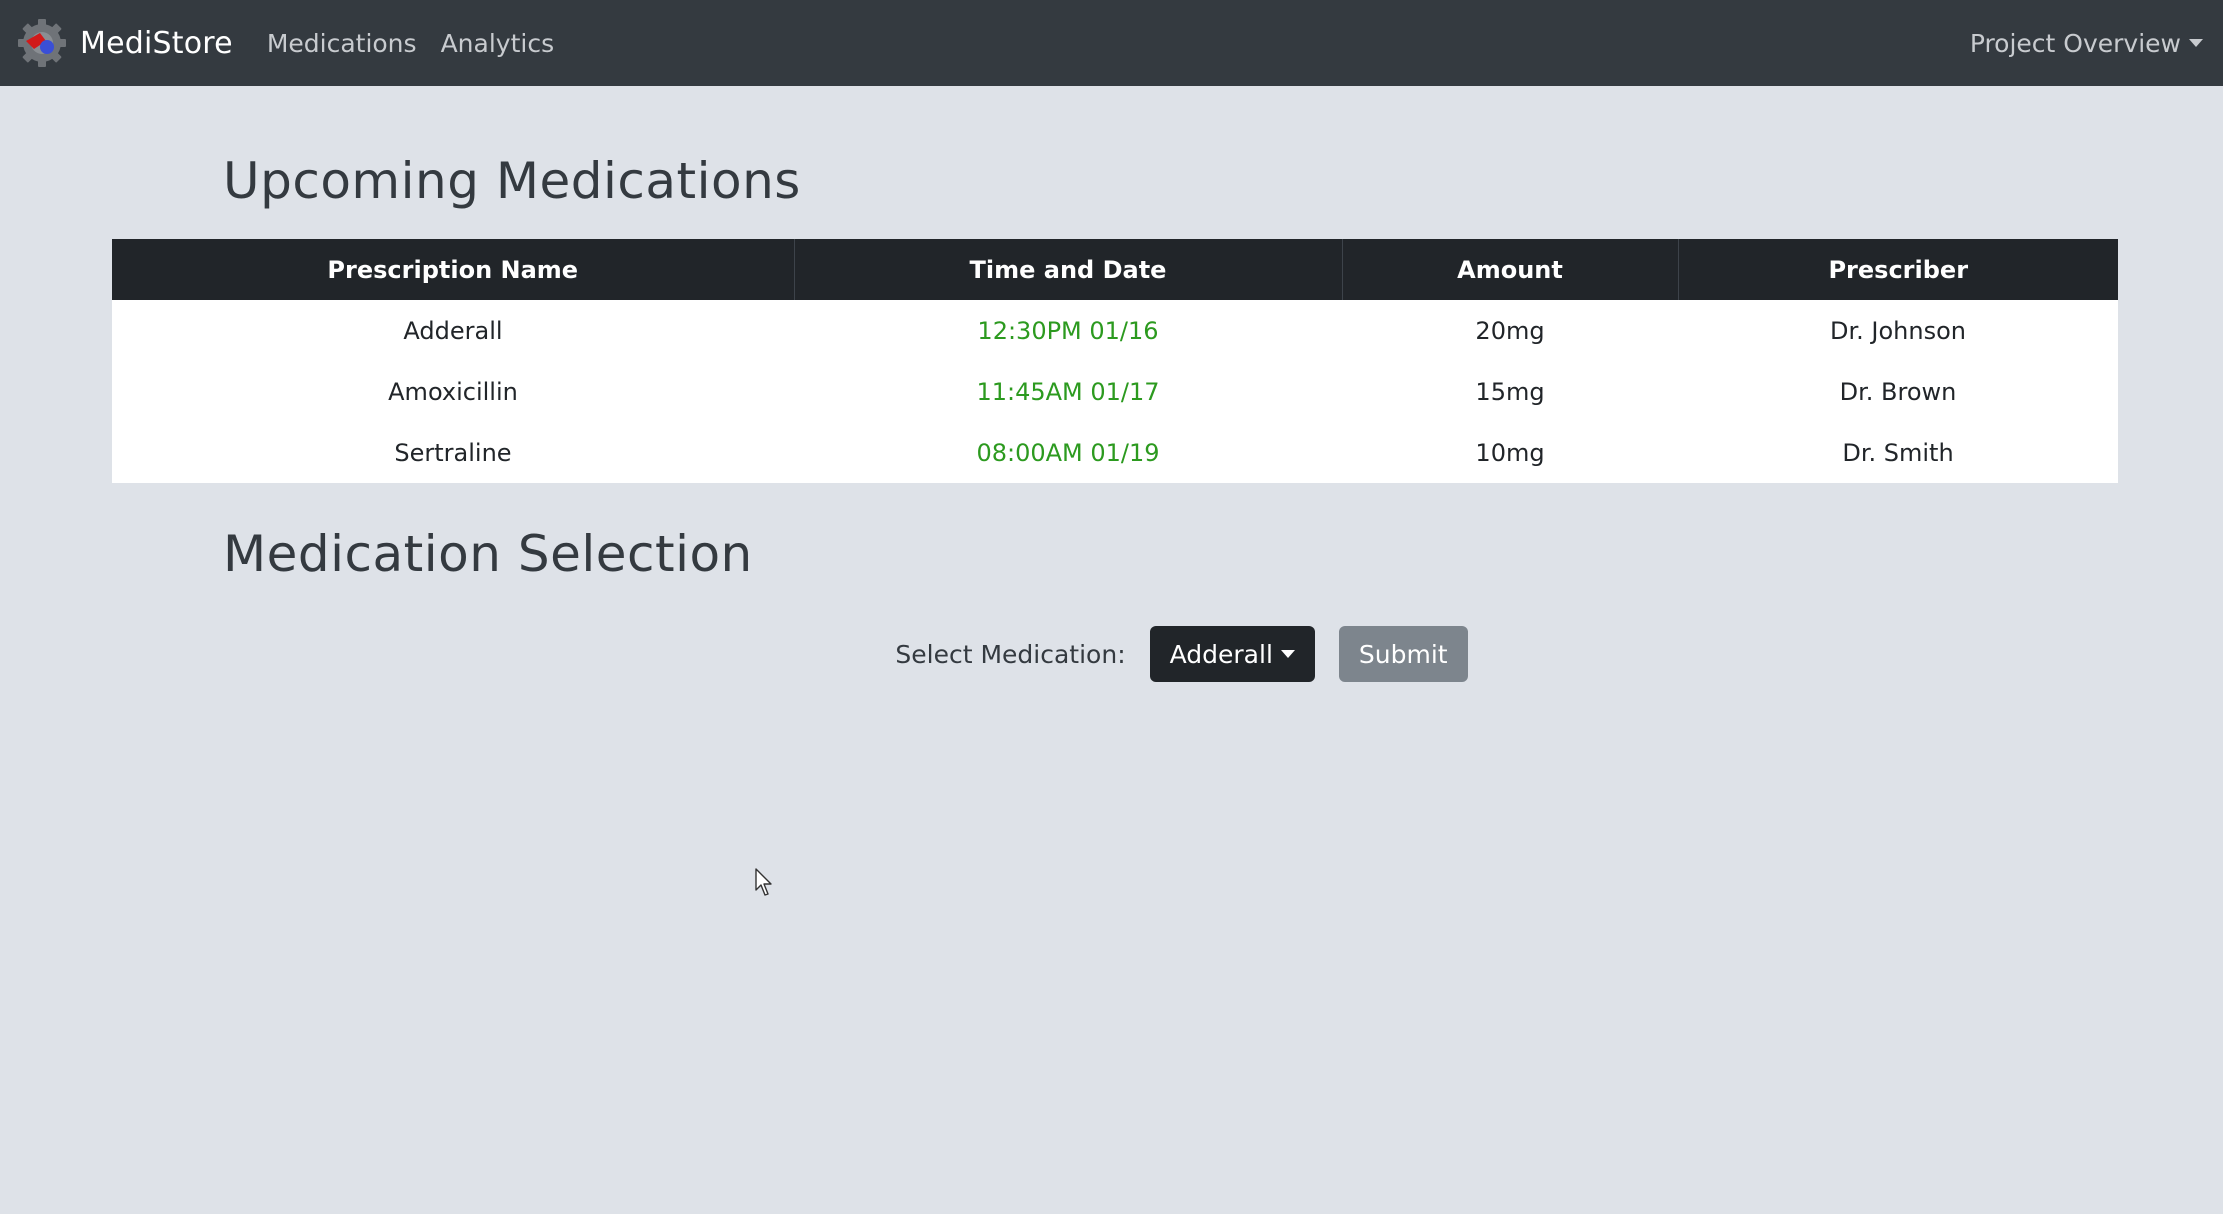 The height and width of the screenshot is (1214, 2223). I want to click on column-header-time-and-date: Time and Date, so click(1068, 269).